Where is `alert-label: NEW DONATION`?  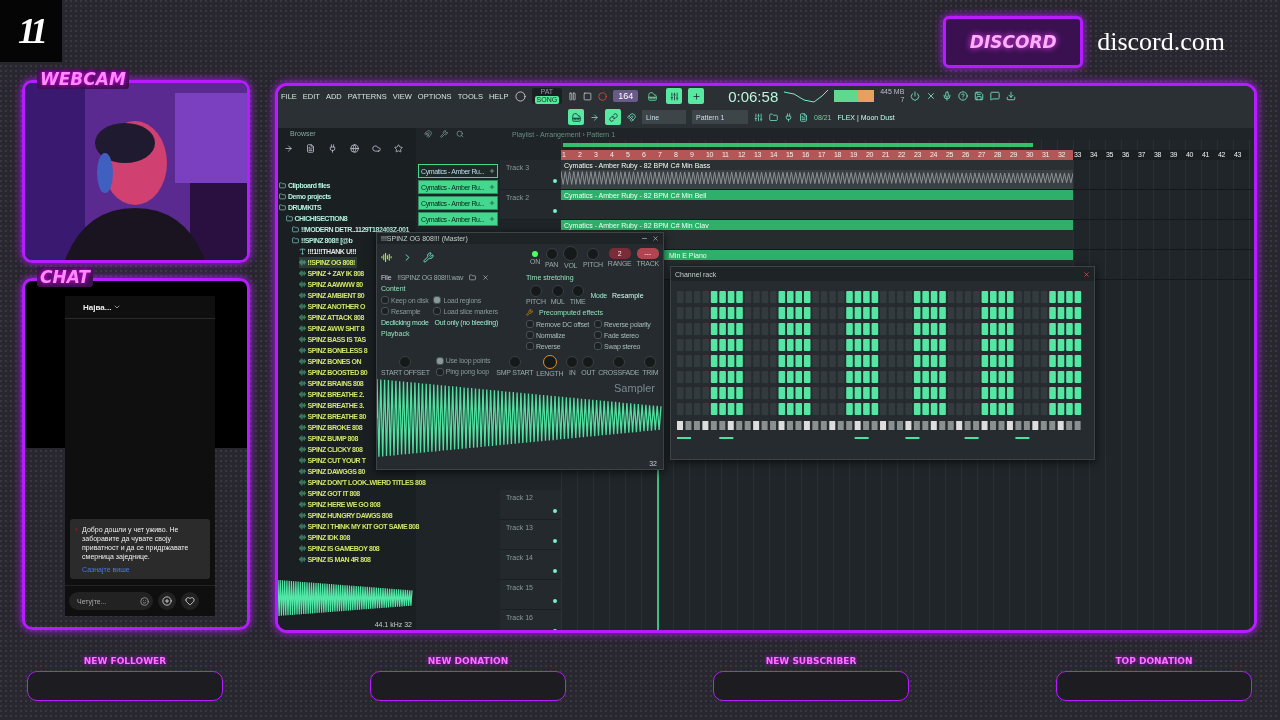 alert-label: NEW DONATION is located at coordinates (468, 661).